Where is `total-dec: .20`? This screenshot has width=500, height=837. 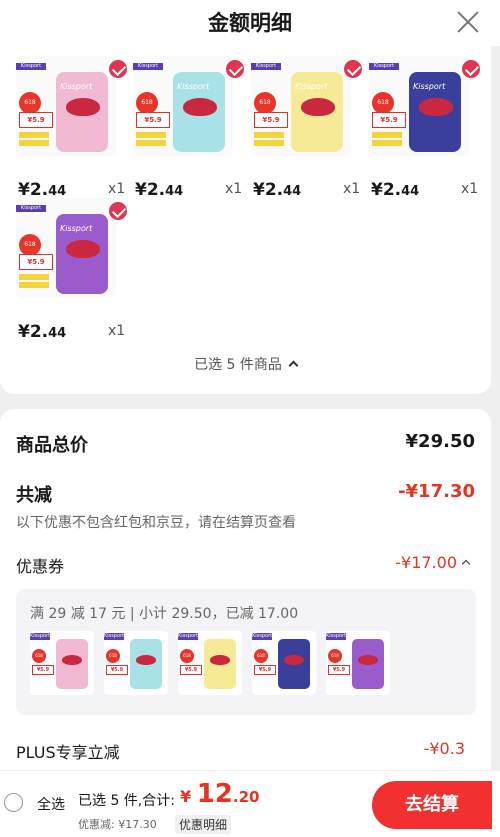
total-dec: .20 is located at coordinates (246, 797).